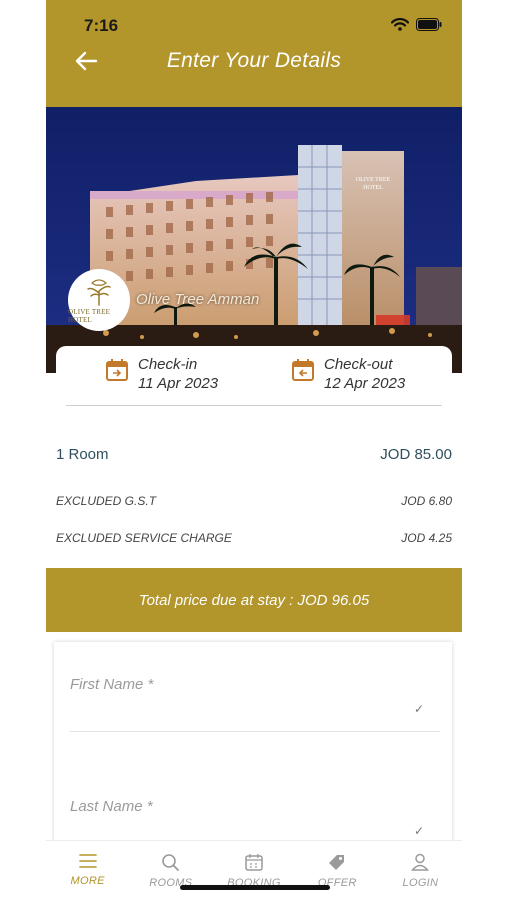 The width and height of the screenshot is (507, 900). I want to click on tab-more-label: MORE, so click(87, 881).